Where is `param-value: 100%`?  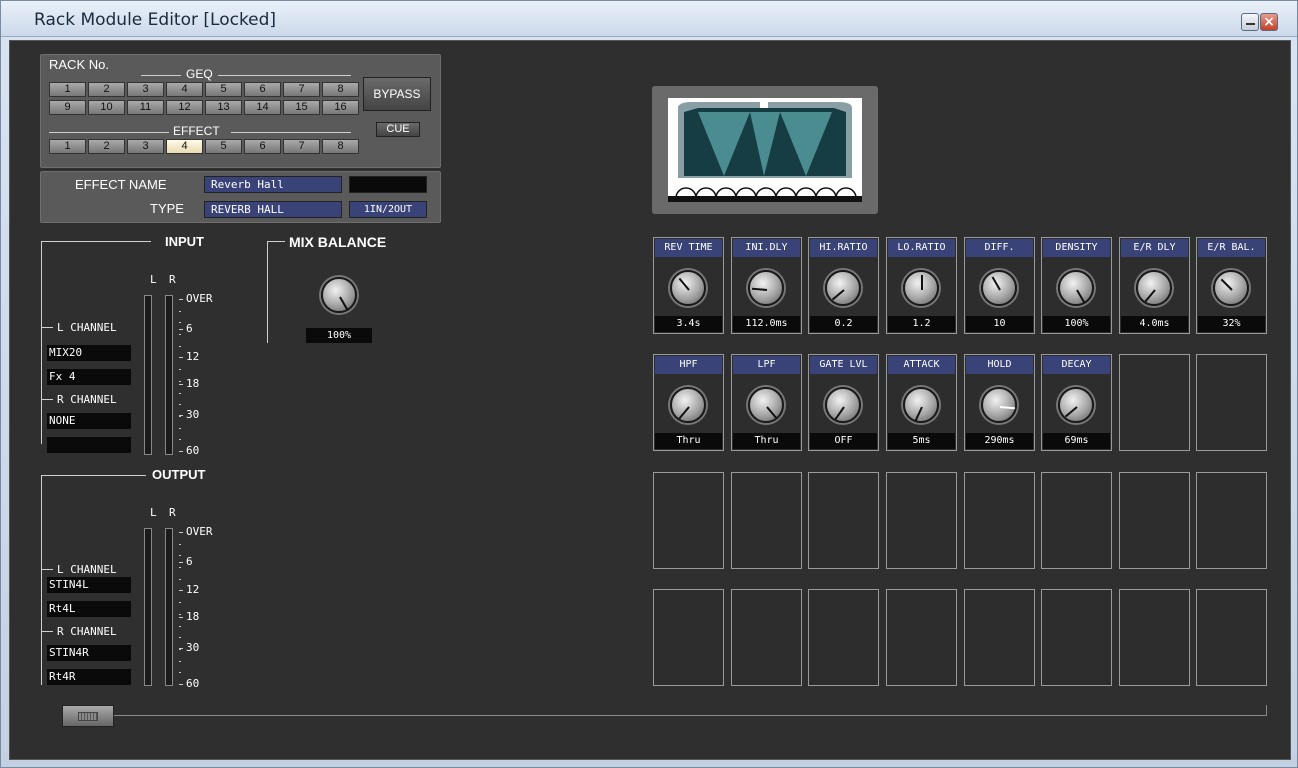
param-value: 100% is located at coordinates (1076, 324).